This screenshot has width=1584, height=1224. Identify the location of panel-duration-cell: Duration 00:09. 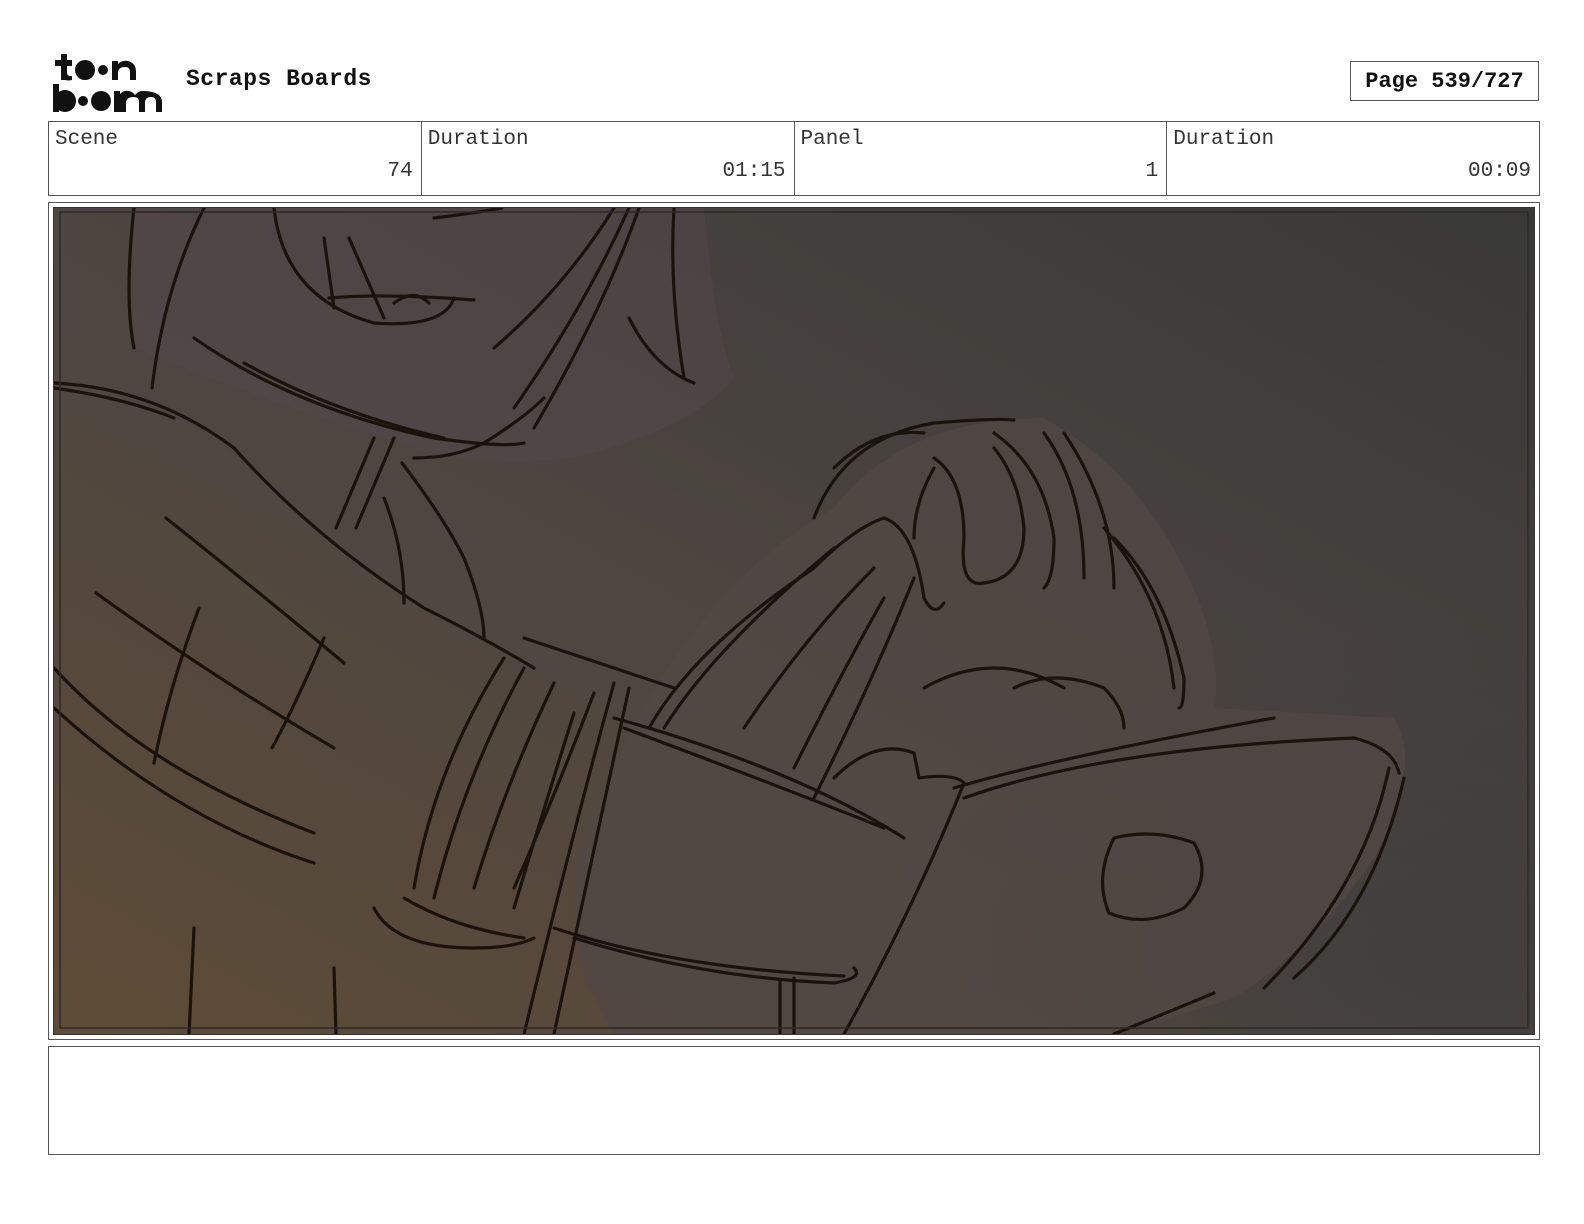
(1353, 158).